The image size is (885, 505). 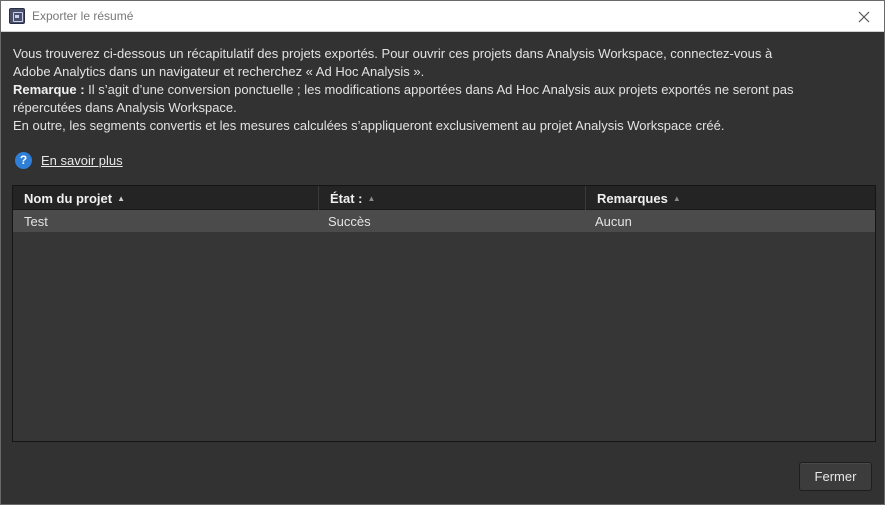 I want to click on close-icon, so click(x=864, y=16).